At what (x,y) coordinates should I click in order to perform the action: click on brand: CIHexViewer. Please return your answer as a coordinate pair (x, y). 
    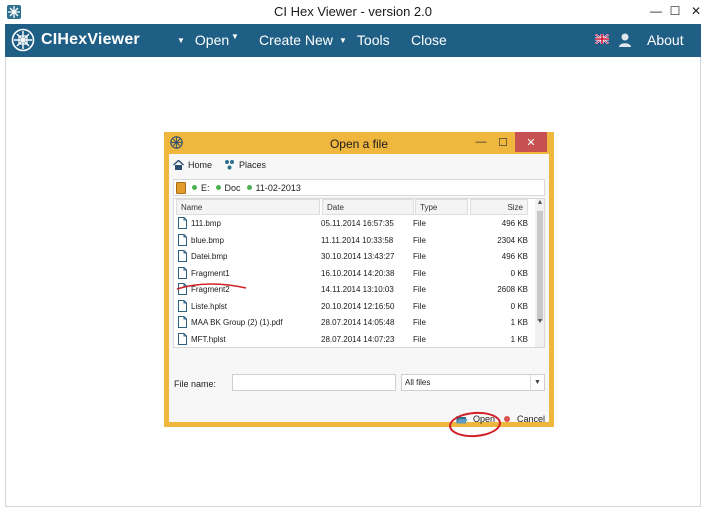
    Looking at the image, I should click on (75, 40).